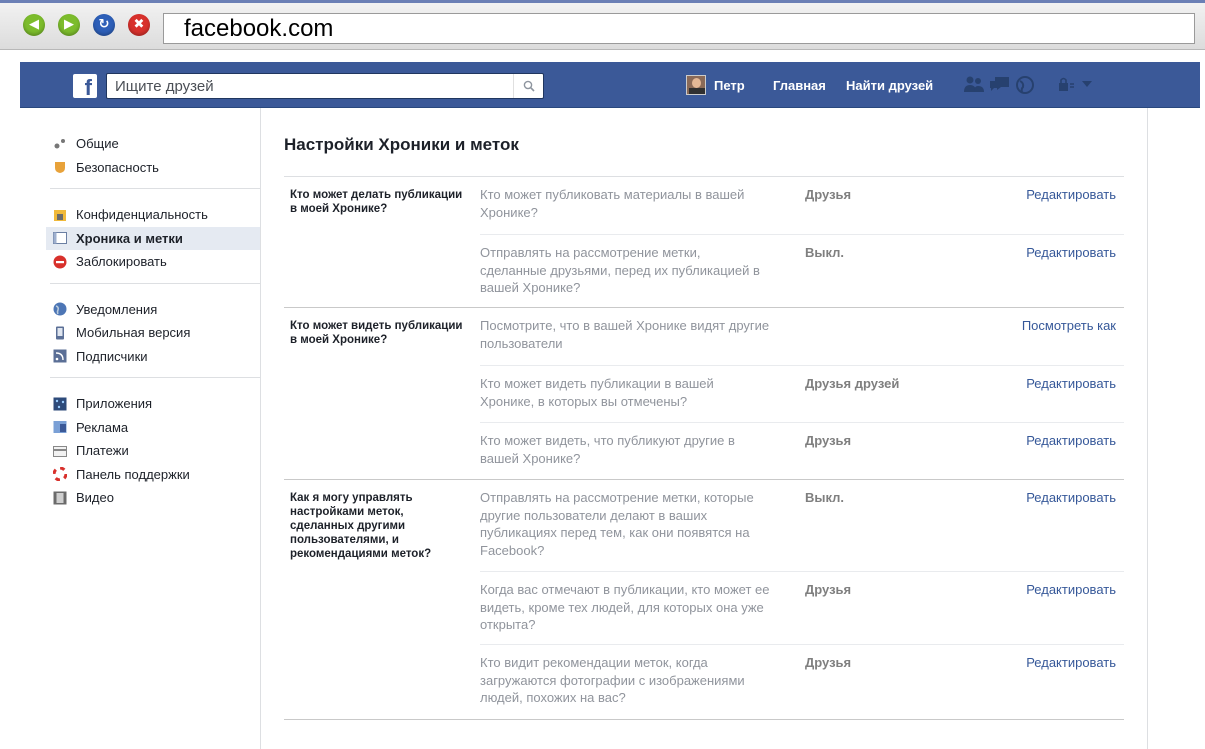 This screenshot has width=1205, height=749. I want to click on apps-icon, so click(60, 404).